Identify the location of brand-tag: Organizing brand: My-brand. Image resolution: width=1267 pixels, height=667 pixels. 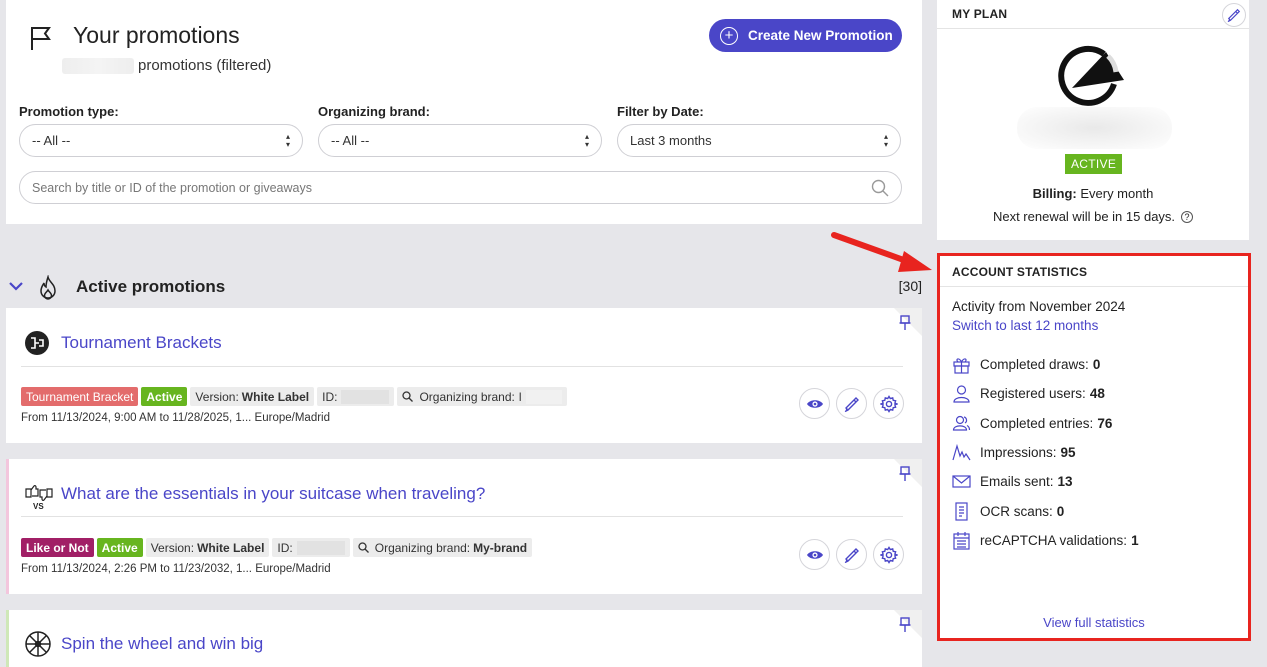
(442, 547).